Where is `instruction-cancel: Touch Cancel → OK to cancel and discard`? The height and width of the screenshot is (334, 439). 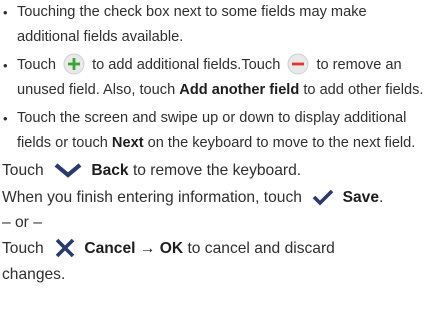
instruction-cancel: Touch Cancel → OK to cancel and discard is located at coordinates (220, 249).